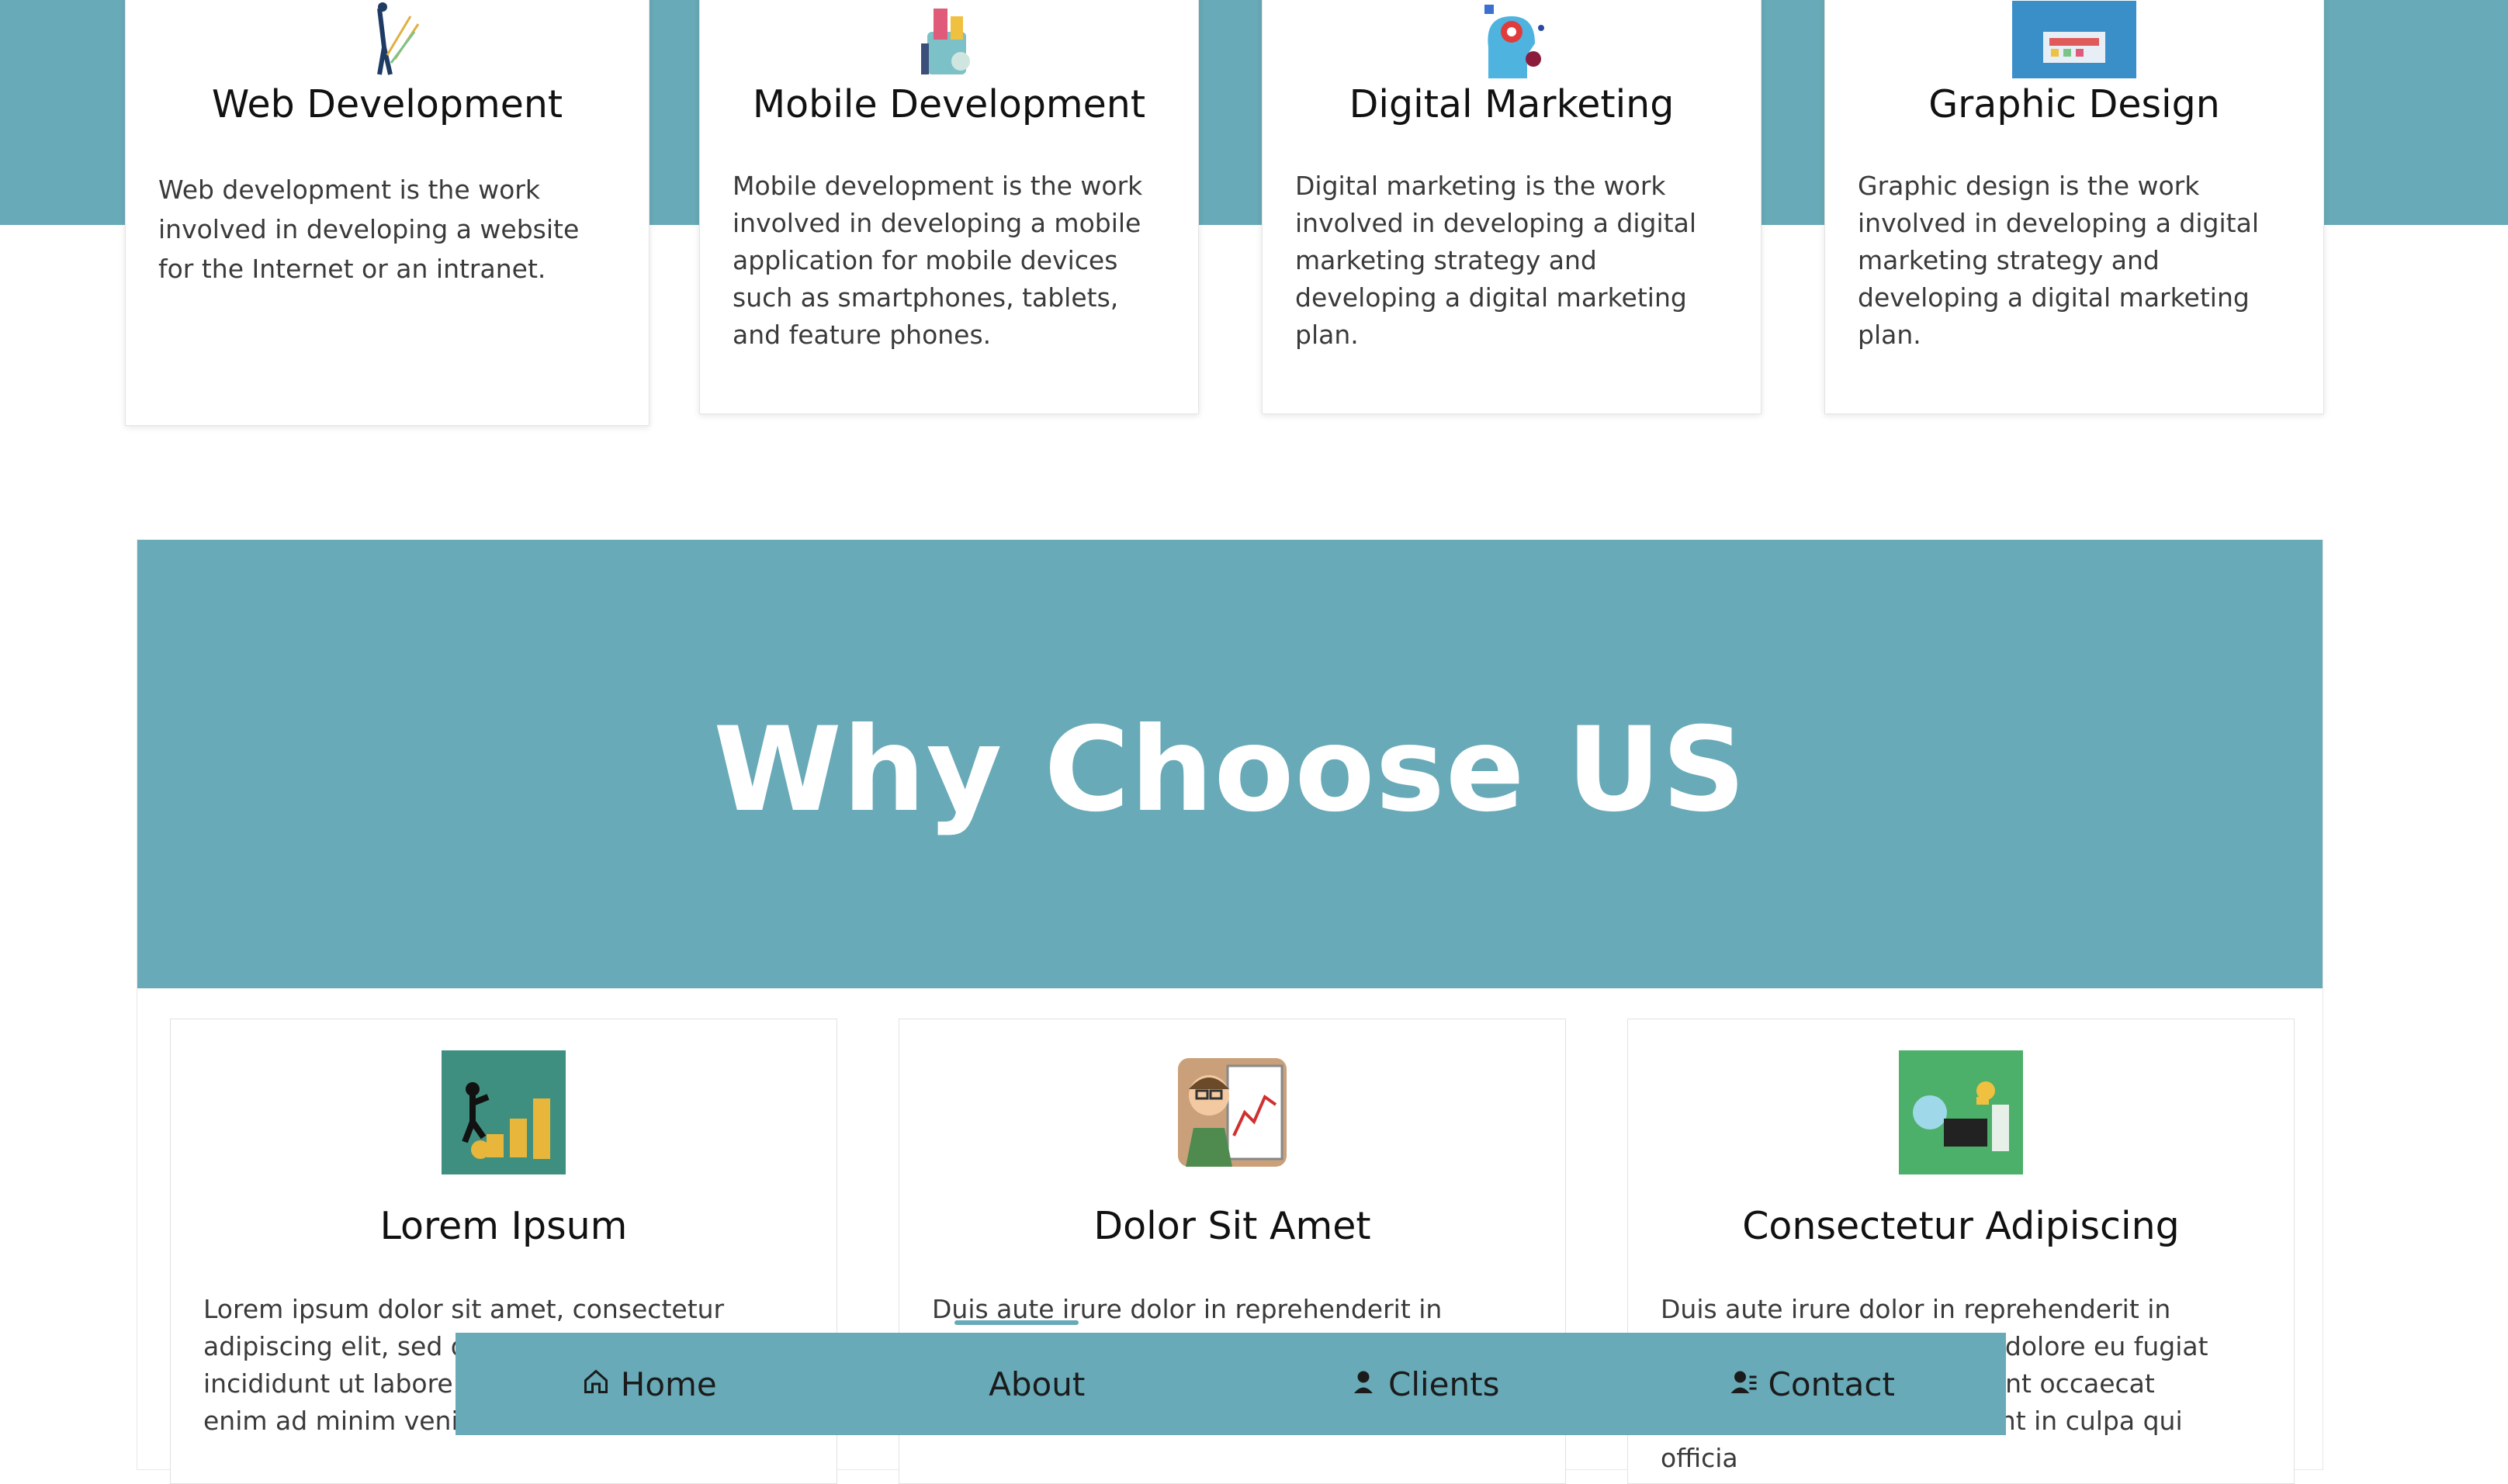 The width and height of the screenshot is (2508, 1484). Describe the element at coordinates (1744, 1384) in the screenshot. I see `contact-card-icon` at that location.